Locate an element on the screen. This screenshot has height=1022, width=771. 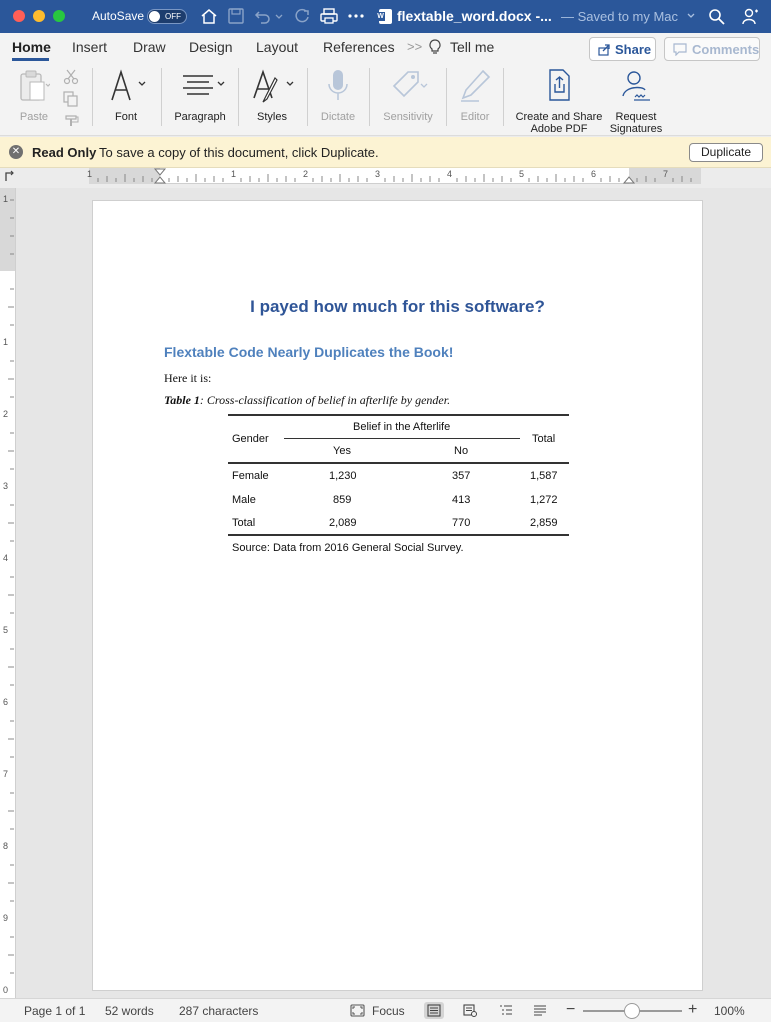
undo-dropdown-icon is located at coordinates (279, 16).